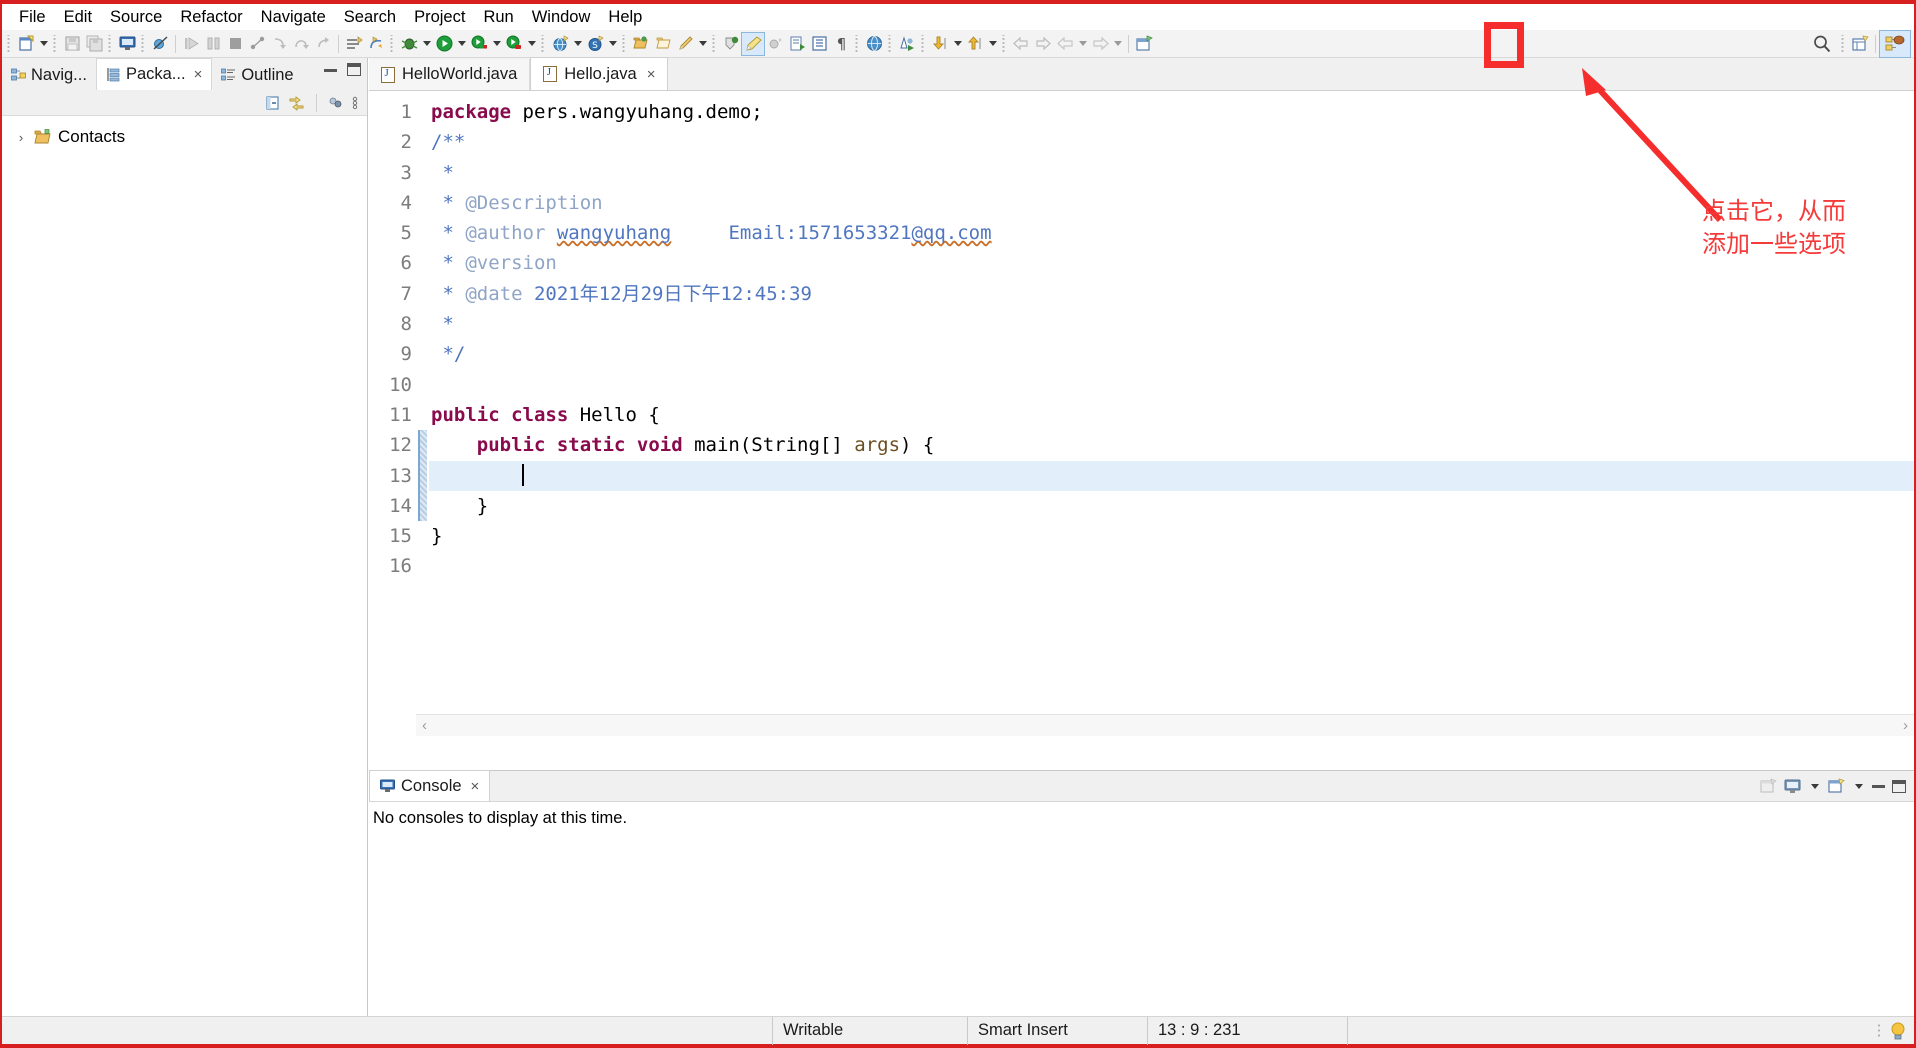  What do you see at coordinates (424, 725) in the screenshot?
I see `scroll-left-arrow-icon: ‹` at bounding box center [424, 725].